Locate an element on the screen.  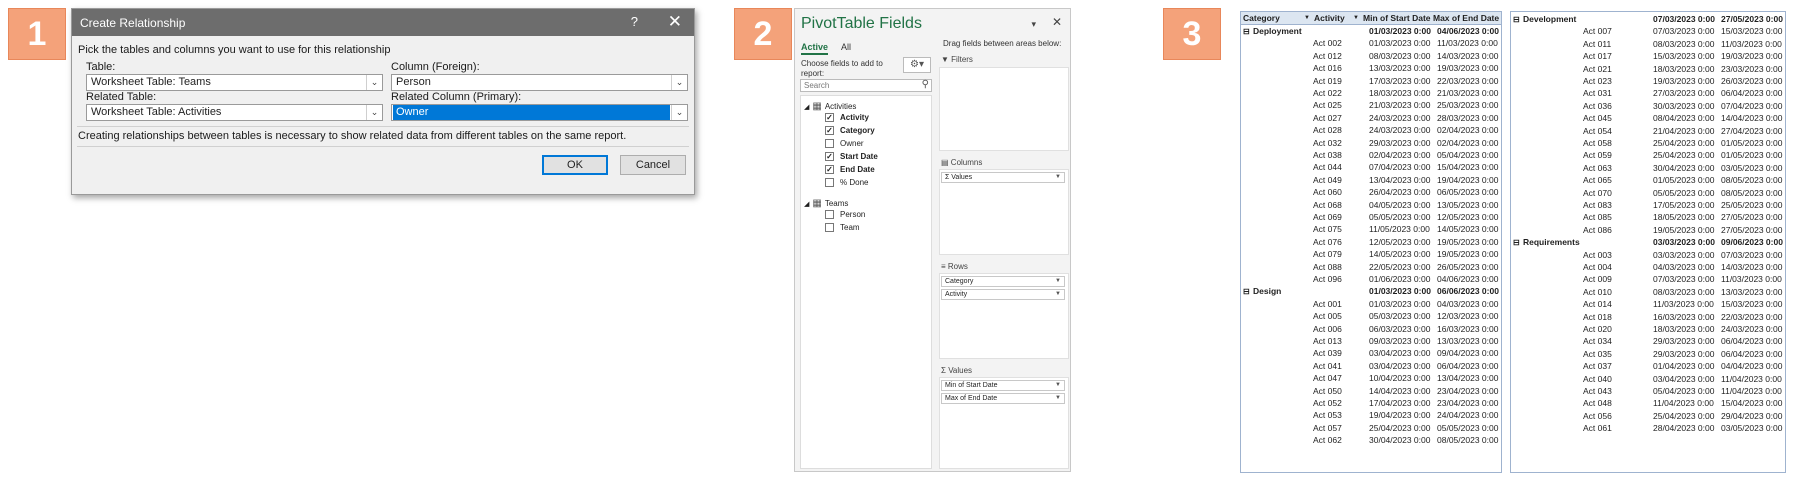
min-start-date: 03/03/2023 0:00 is located at coordinates (1684, 242).